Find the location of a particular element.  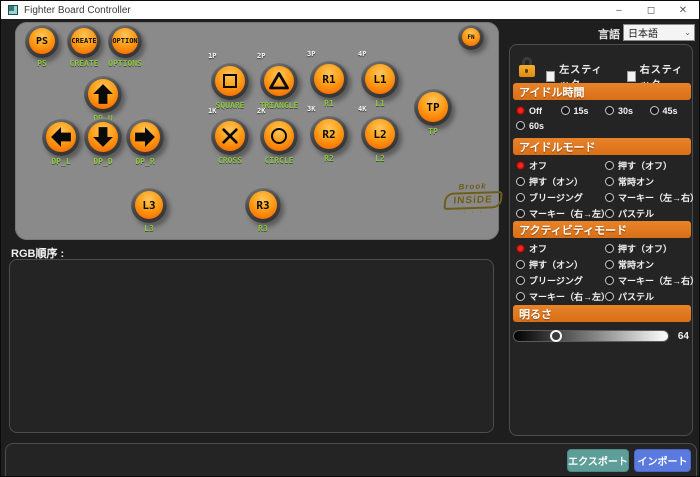

square-icon is located at coordinates (230, 81).